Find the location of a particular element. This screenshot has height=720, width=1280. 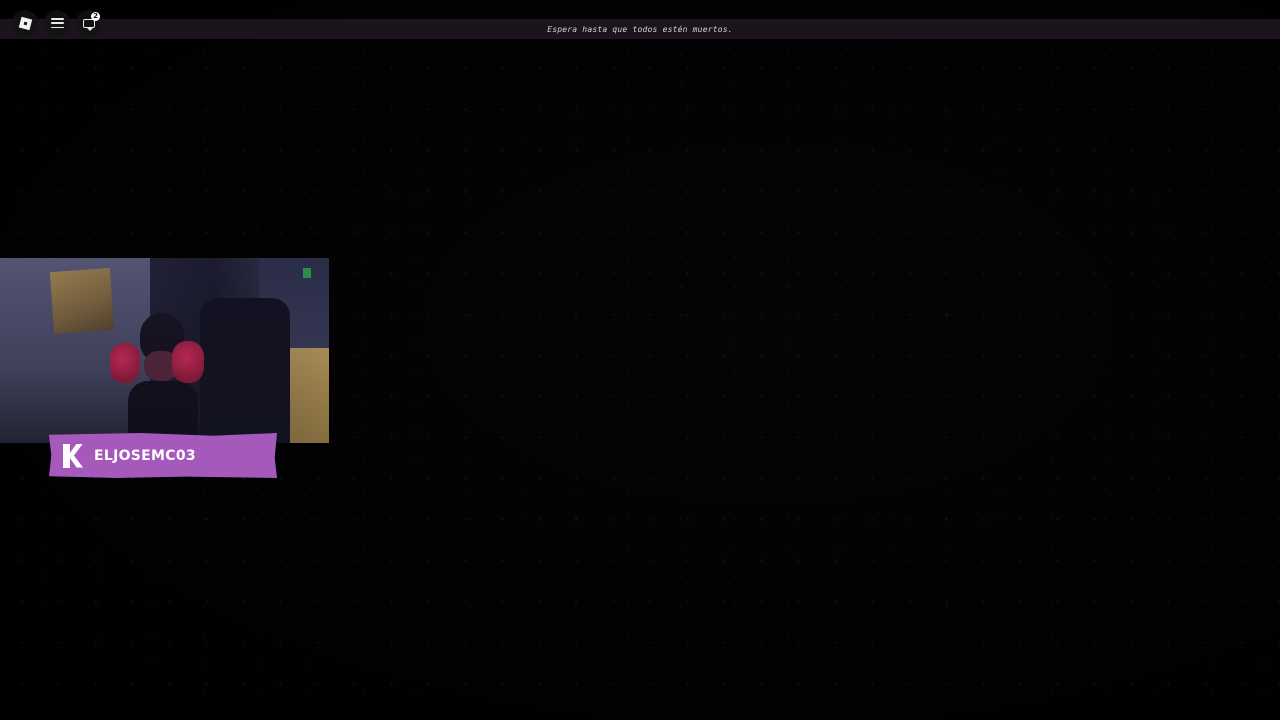

game-message-text: Espera hasta que todos estén muertos. is located at coordinates (640, 29).